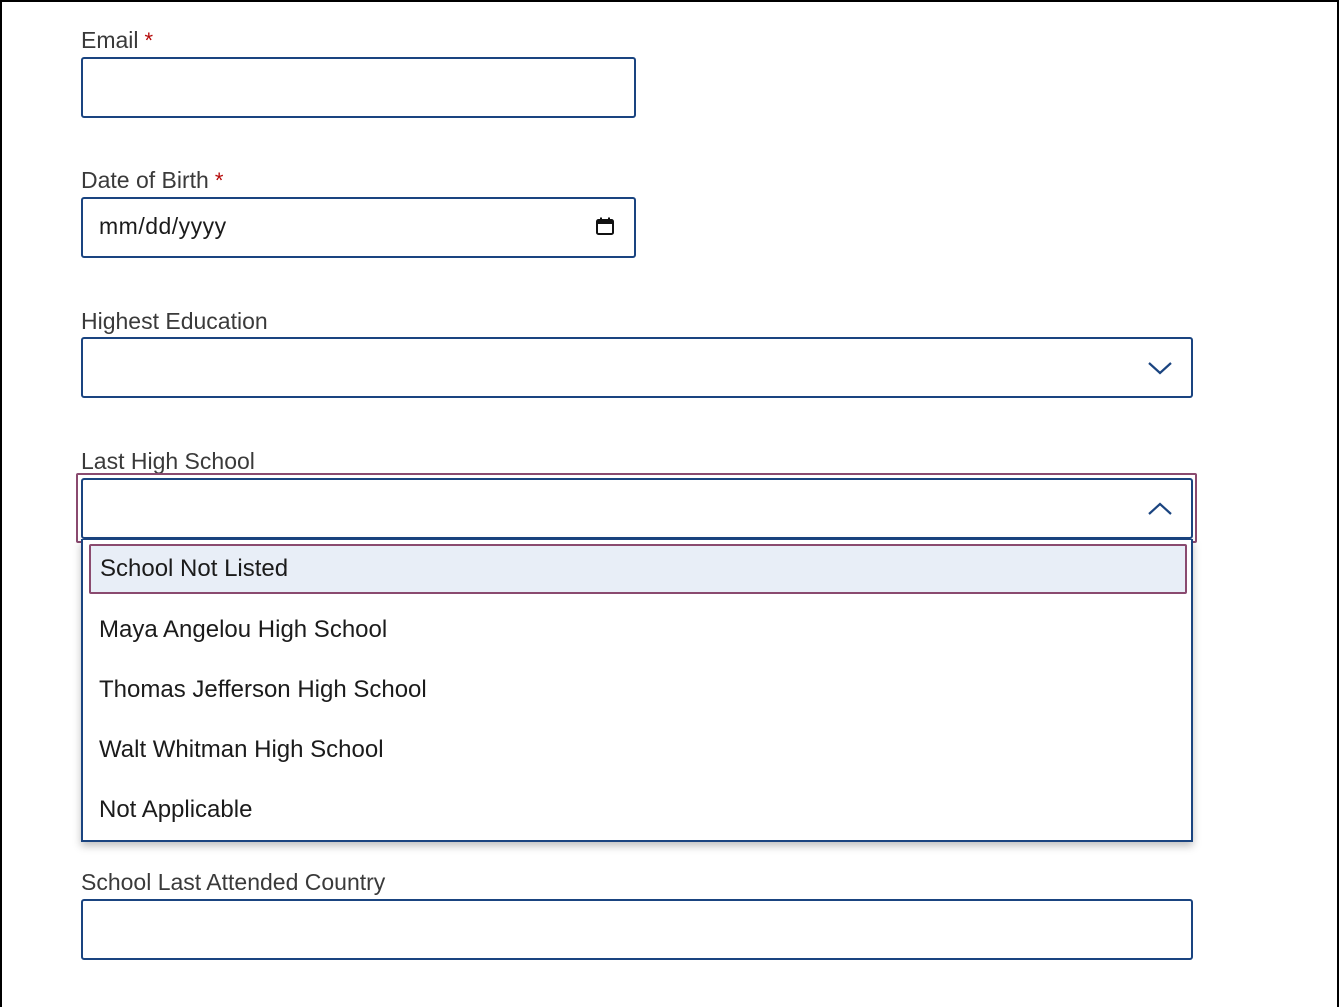 The height and width of the screenshot is (1007, 1339). I want to click on calendar-icon, so click(605, 226).